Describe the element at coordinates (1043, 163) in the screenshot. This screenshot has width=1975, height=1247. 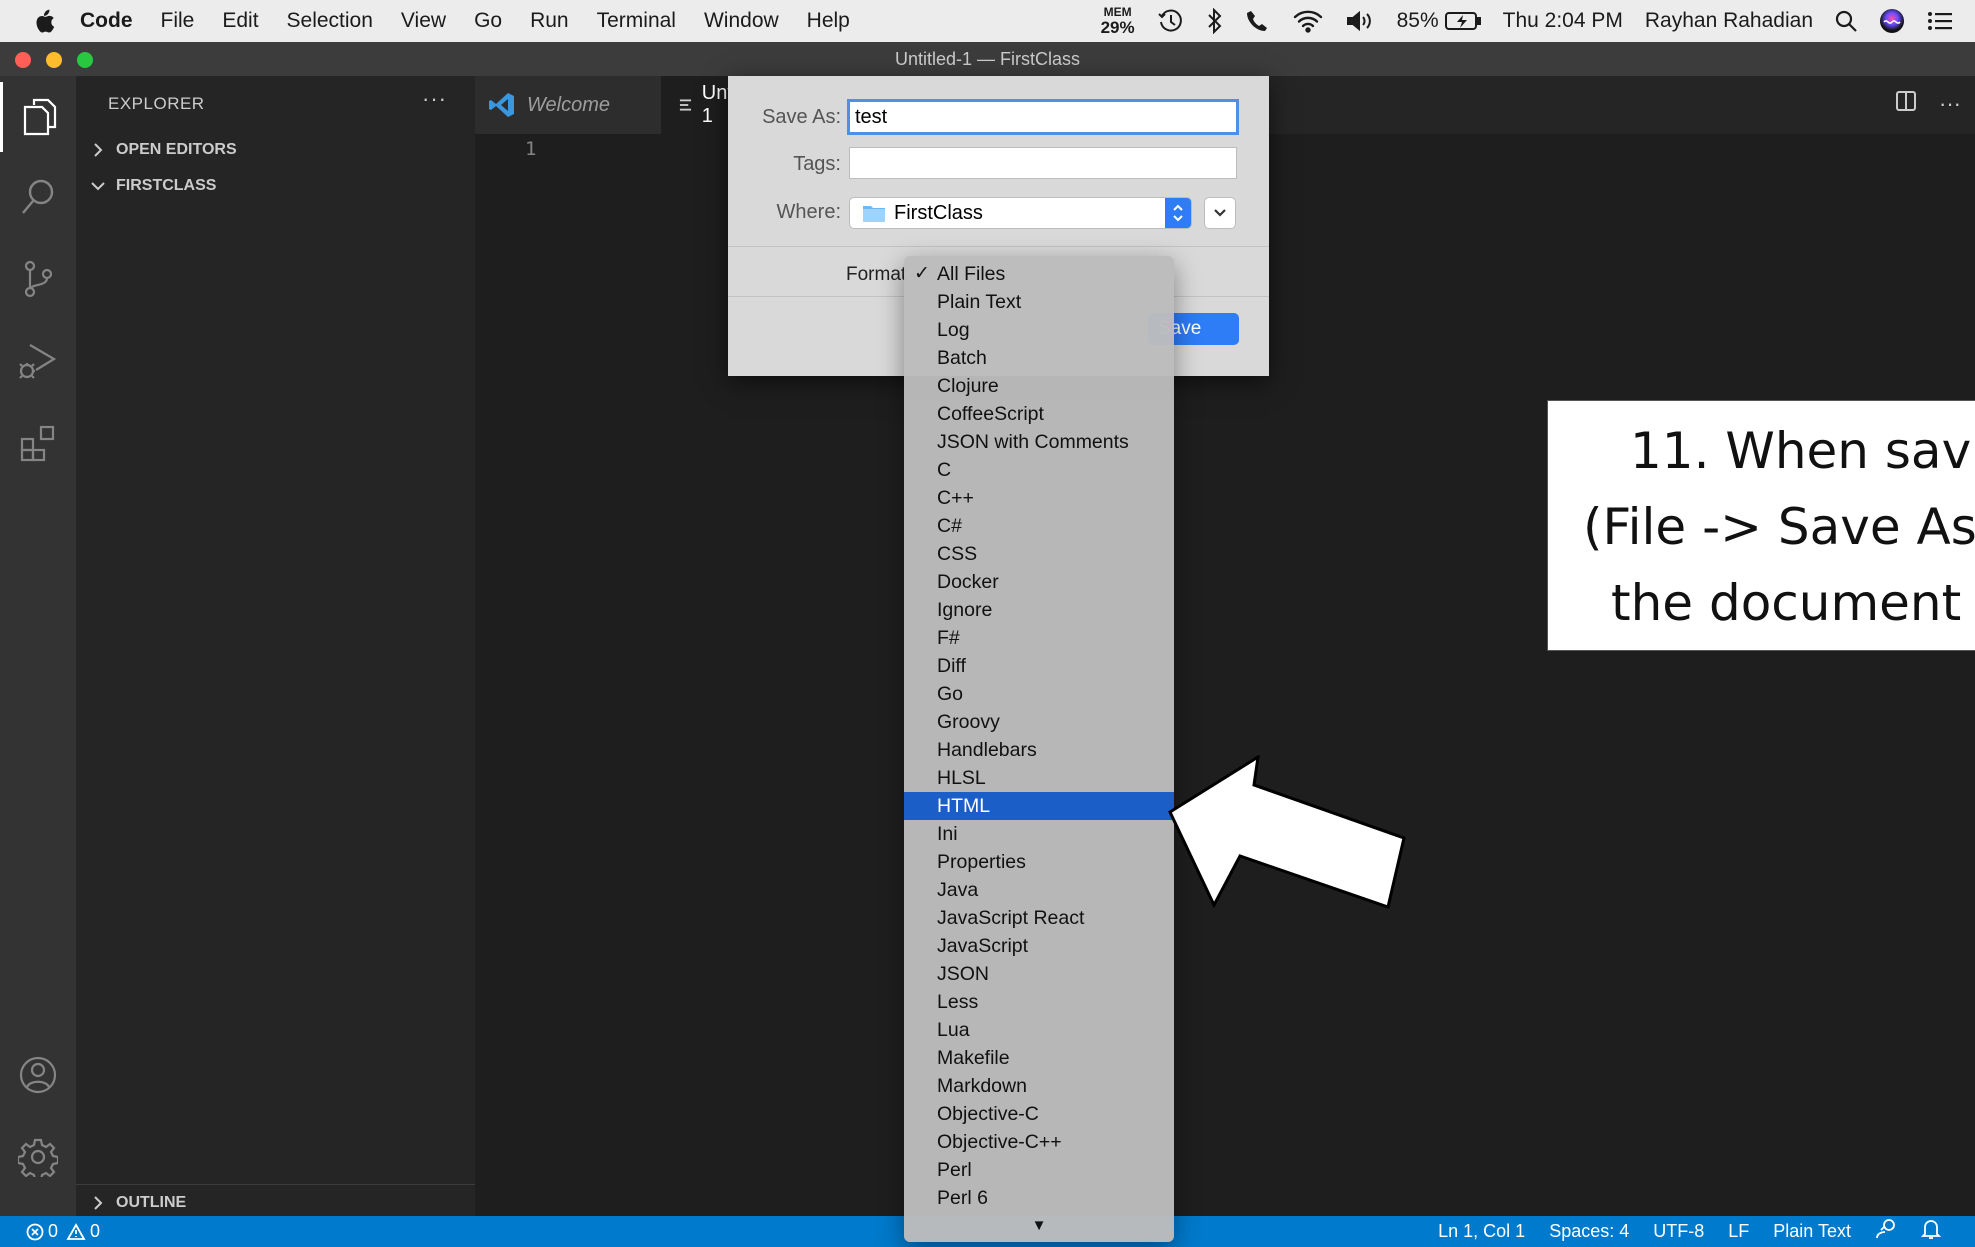
I see `tags-input` at that location.